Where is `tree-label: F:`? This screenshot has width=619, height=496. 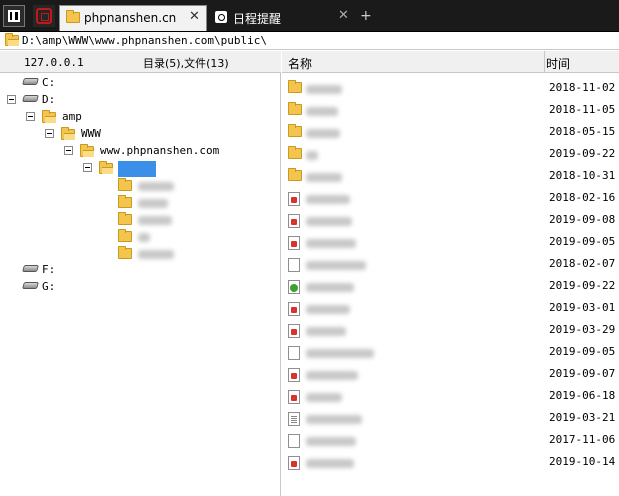 tree-label: F: is located at coordinates (49, 269).